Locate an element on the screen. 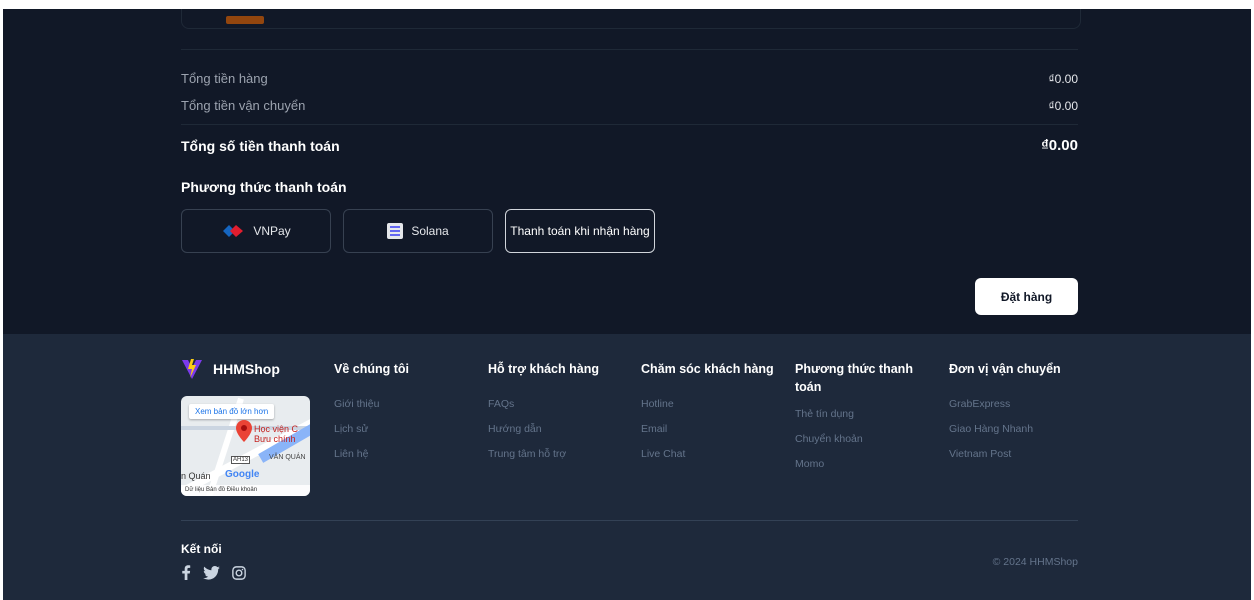 Image resolution: width=1254 pixels, height=600 pixels. footer-link: Chuyển khoản is located at coordinates (857, 439).